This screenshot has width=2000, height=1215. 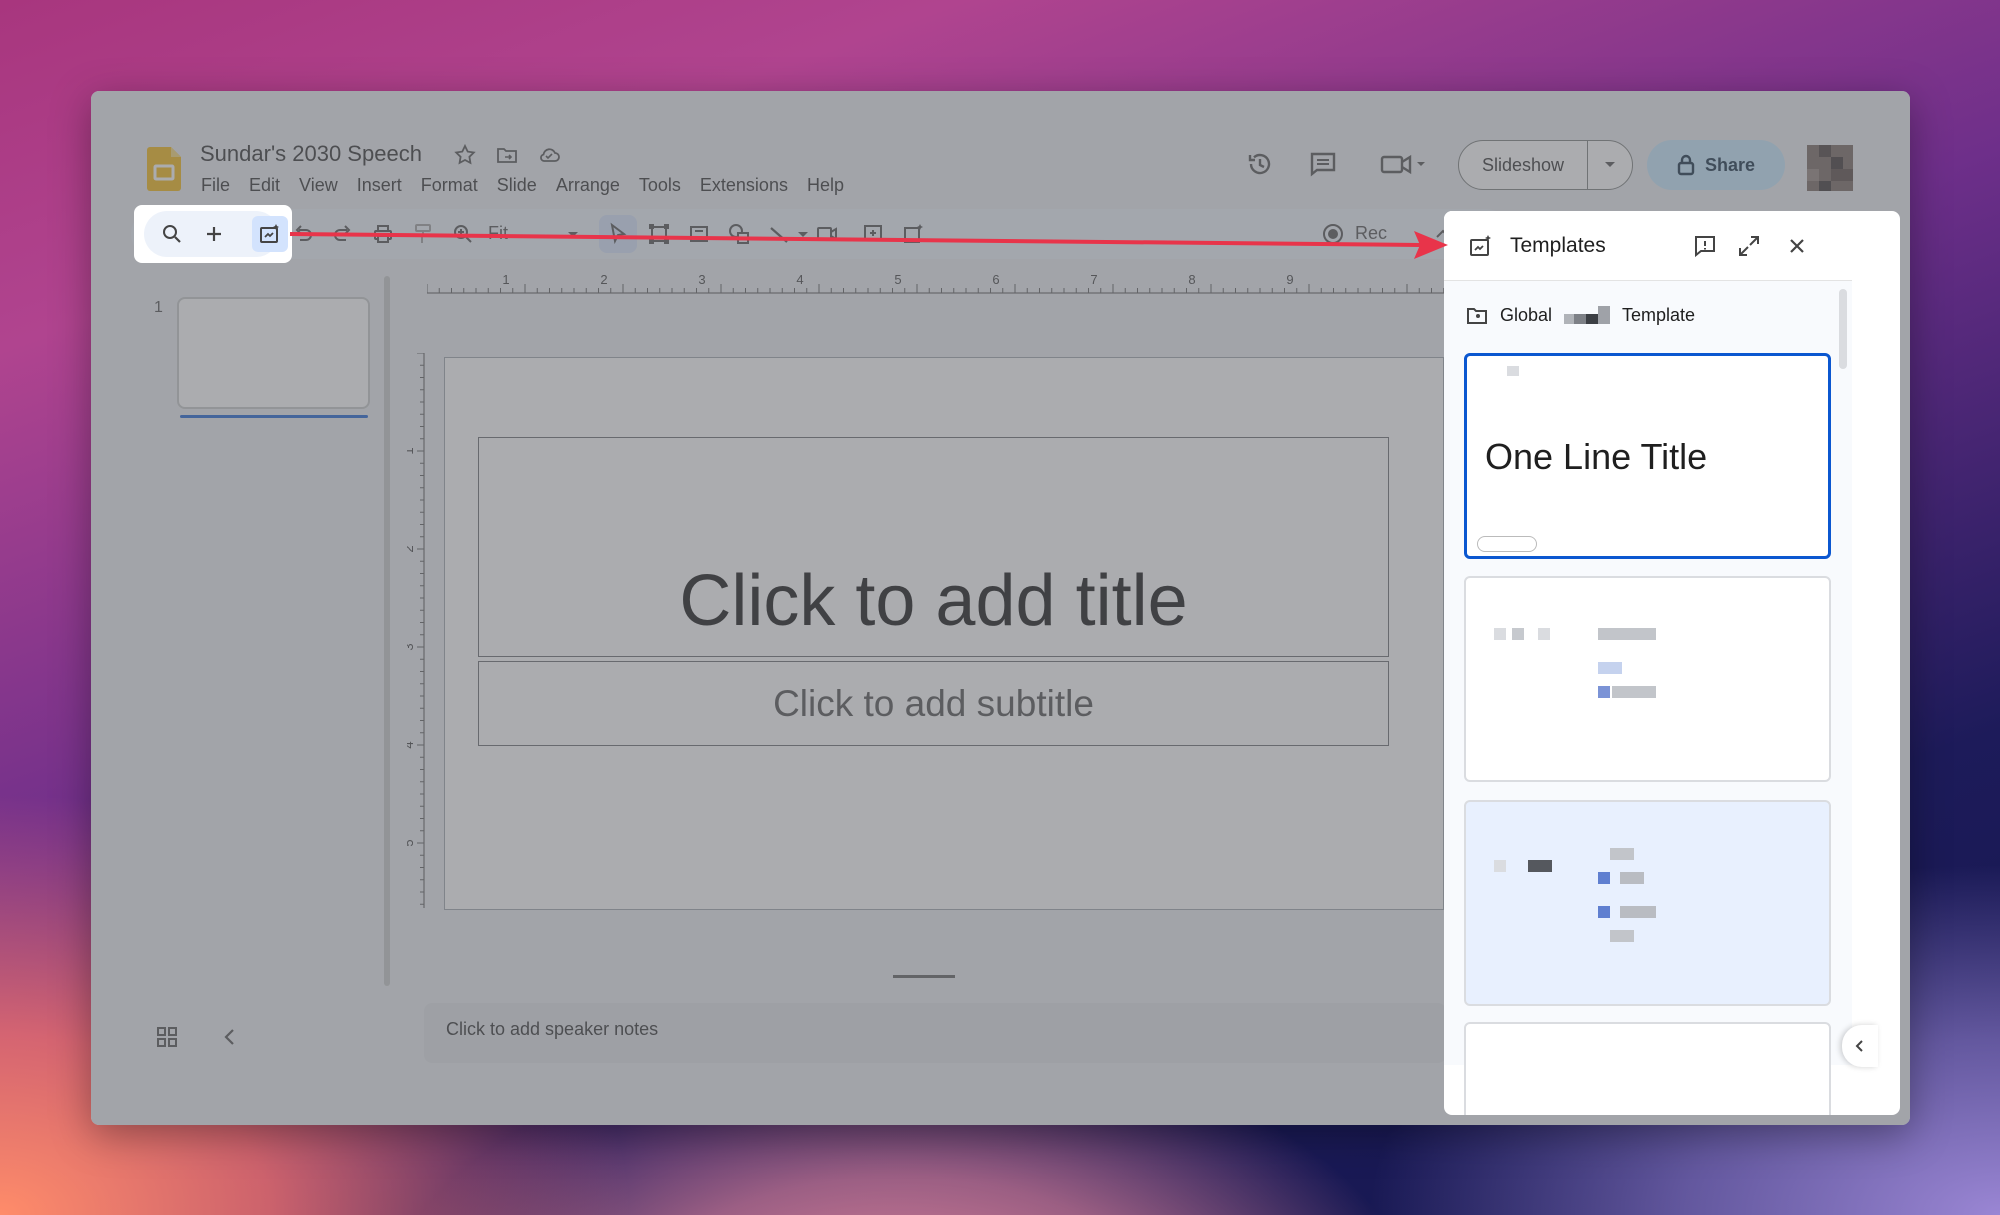 What do you see at coordinates (897, 279) in the screenshot?
I see `ruler-h-tick-5: 5` at bounding box center [897, 279].